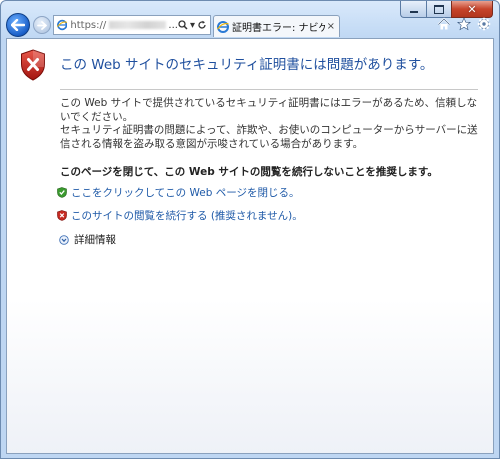 This screenshot has width=500, height=459. I want to click on tab-close-icon: ×, so click(331, 26).